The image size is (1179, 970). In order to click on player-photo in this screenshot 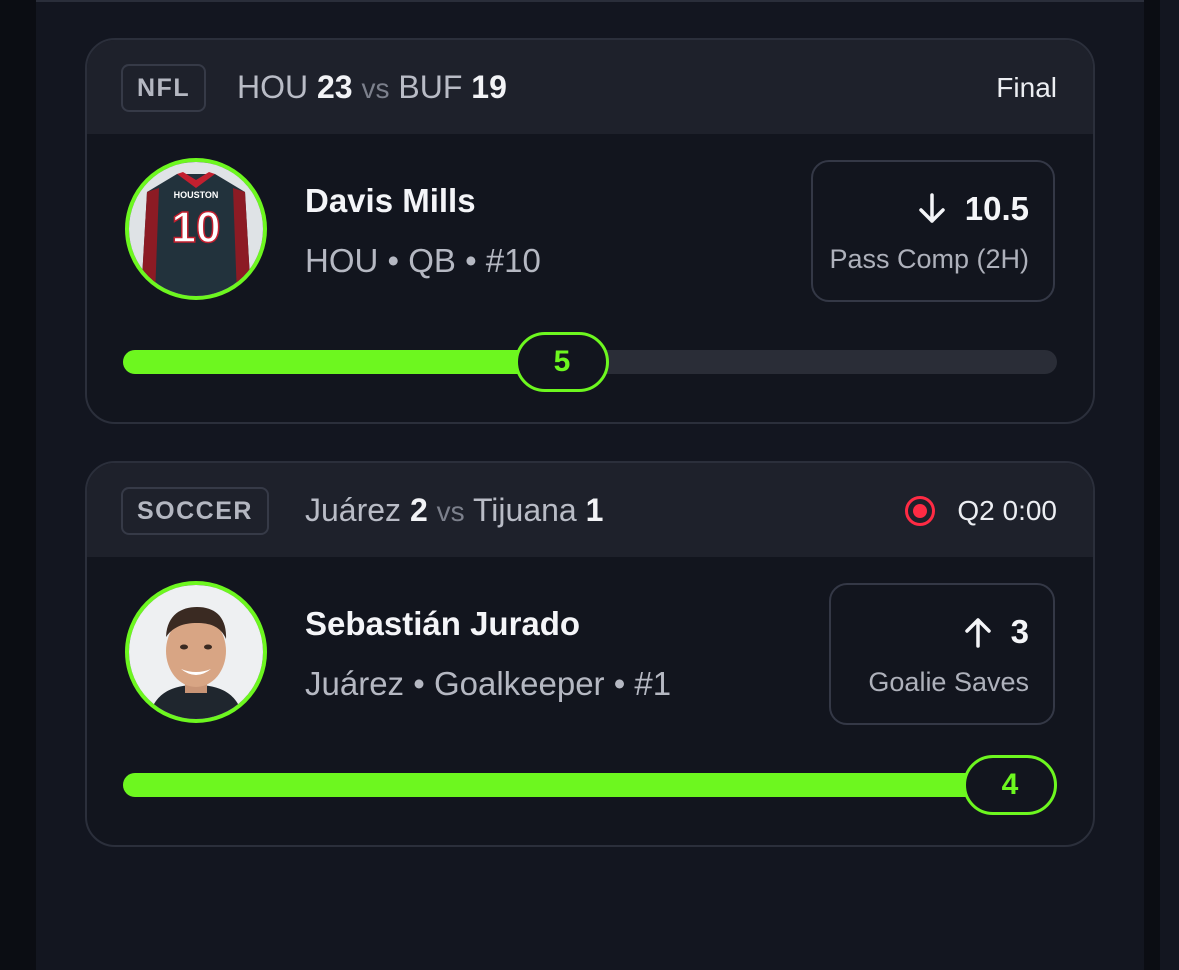, I will do `click(196, 652)`.